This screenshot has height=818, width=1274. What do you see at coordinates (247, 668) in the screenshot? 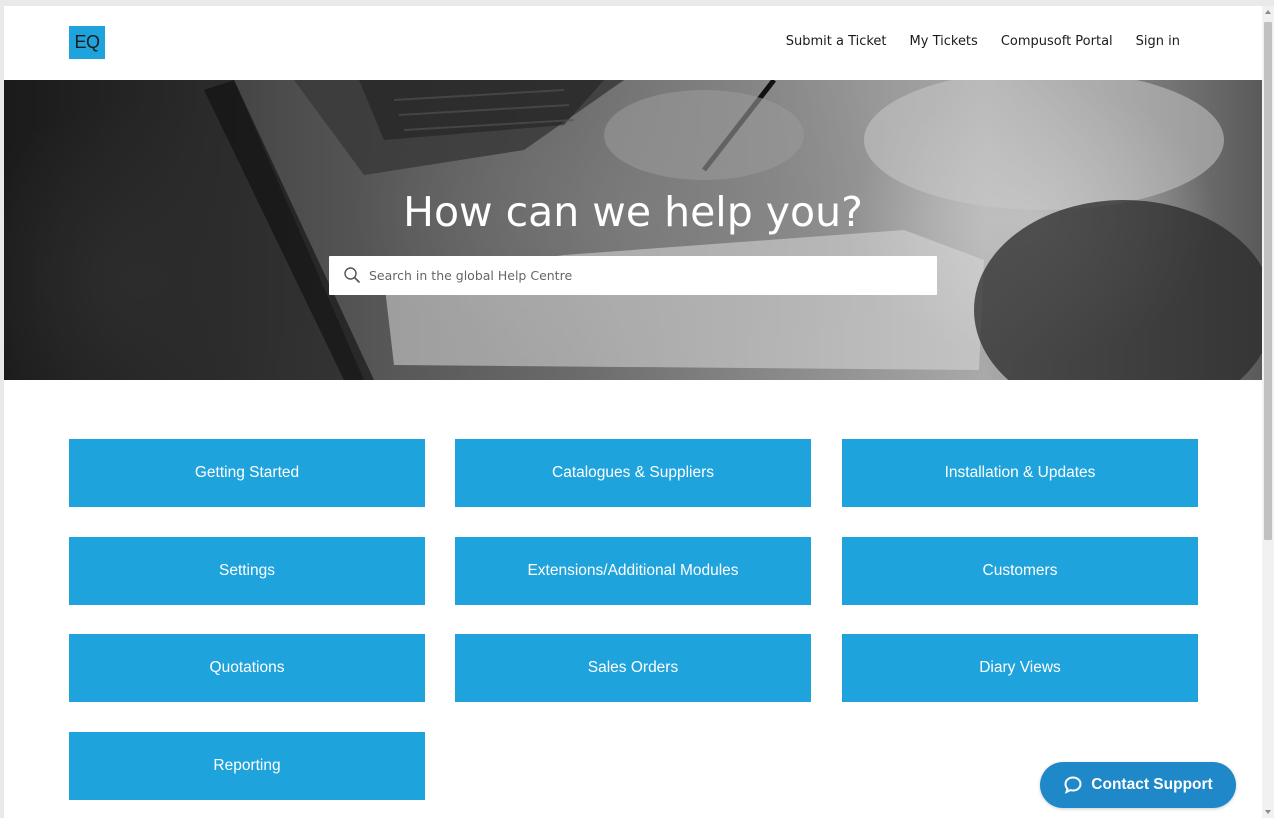
I see `category-quotations: Quotations` at bounding box center [247, 668].